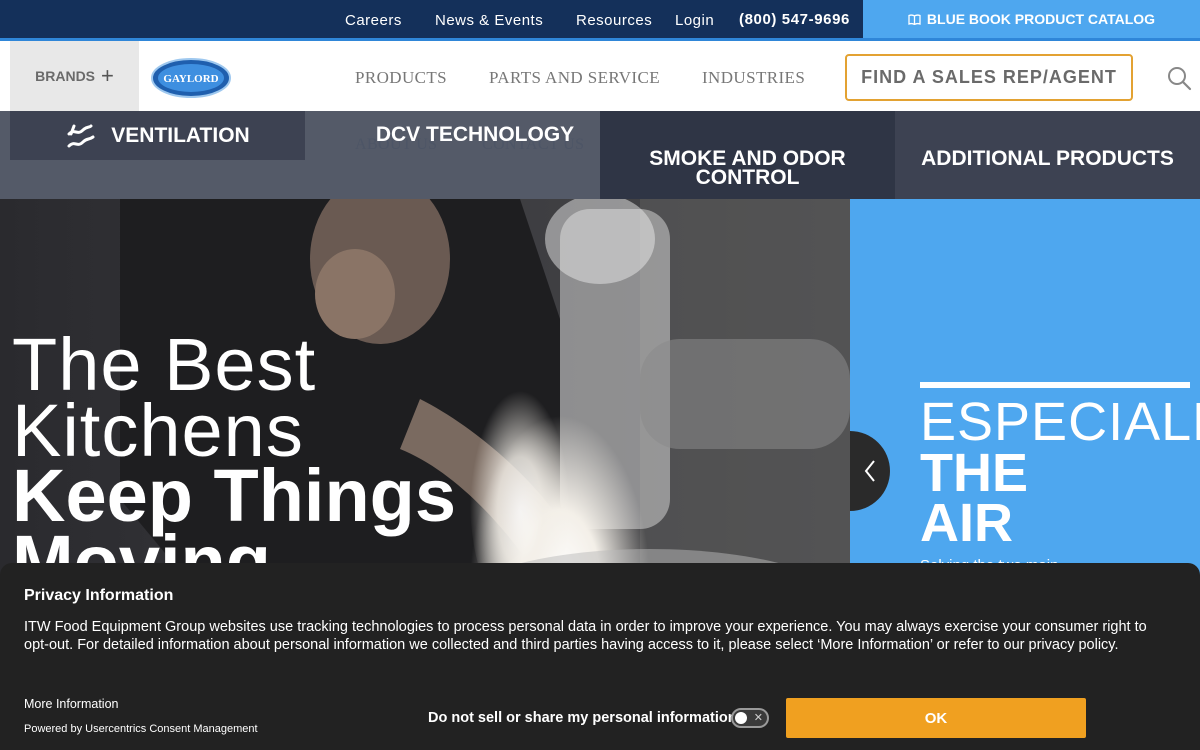  What do you see at coordinates (966, 523) in the screenshot?
I see `slide-heading-line3: AIR` at bounding box center [966, 523].